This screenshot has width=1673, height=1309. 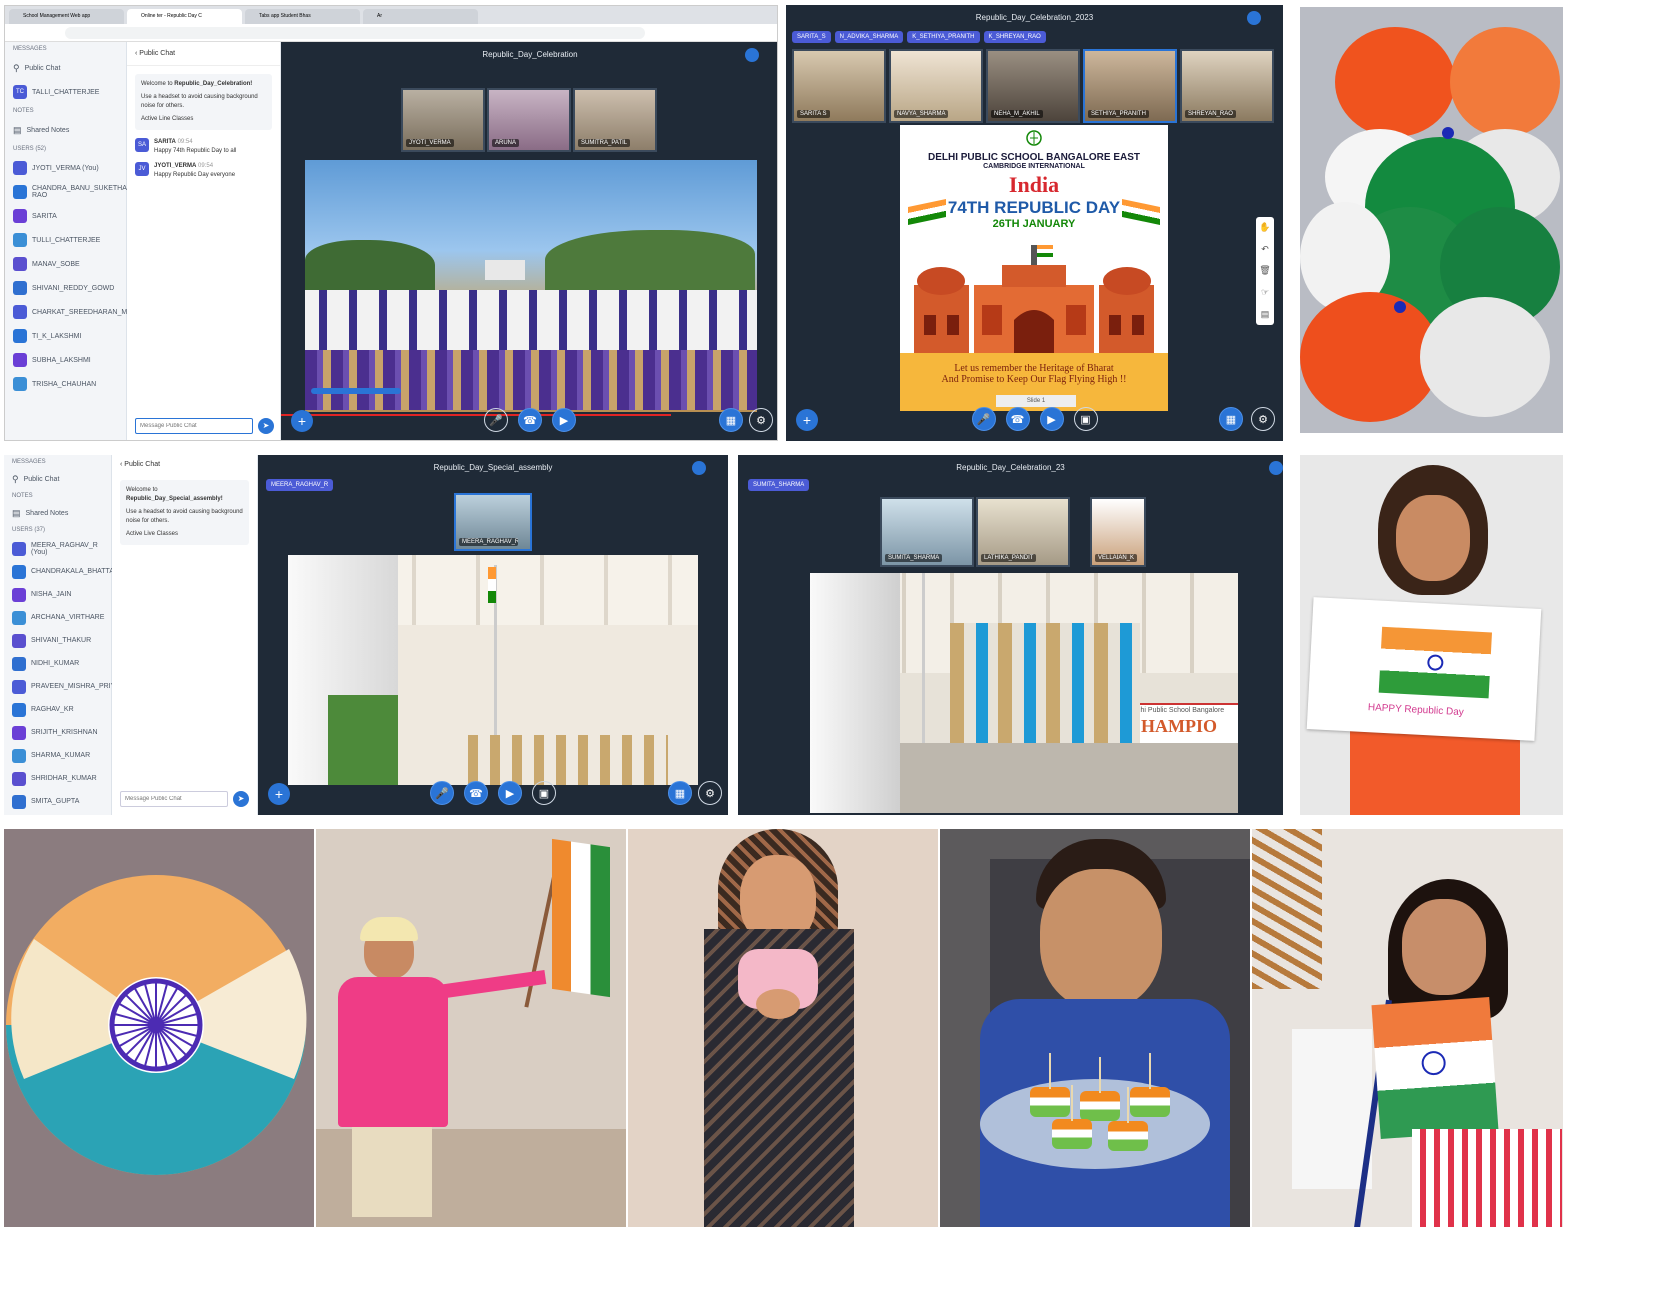 I want to click on tricolor-sweet, so click(x=1128, y=1136).